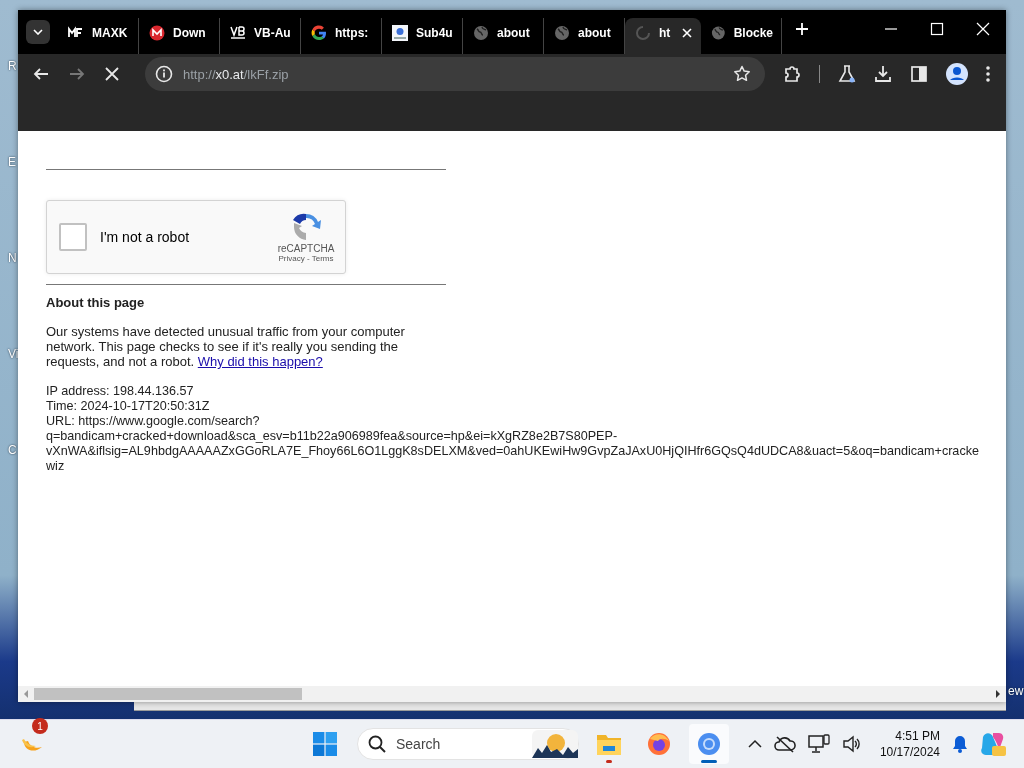 The width and height of the screenshot is (1024, 768). What do you see at coordinates (784, 744) in the screenshot?
I see `cloud-off-icon` at bounding box center [784, 744].